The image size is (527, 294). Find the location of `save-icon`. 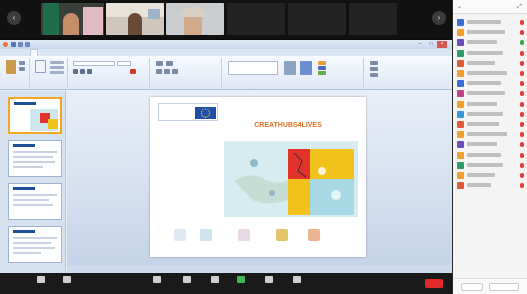

save-icon is located at coordinates (13, 44).